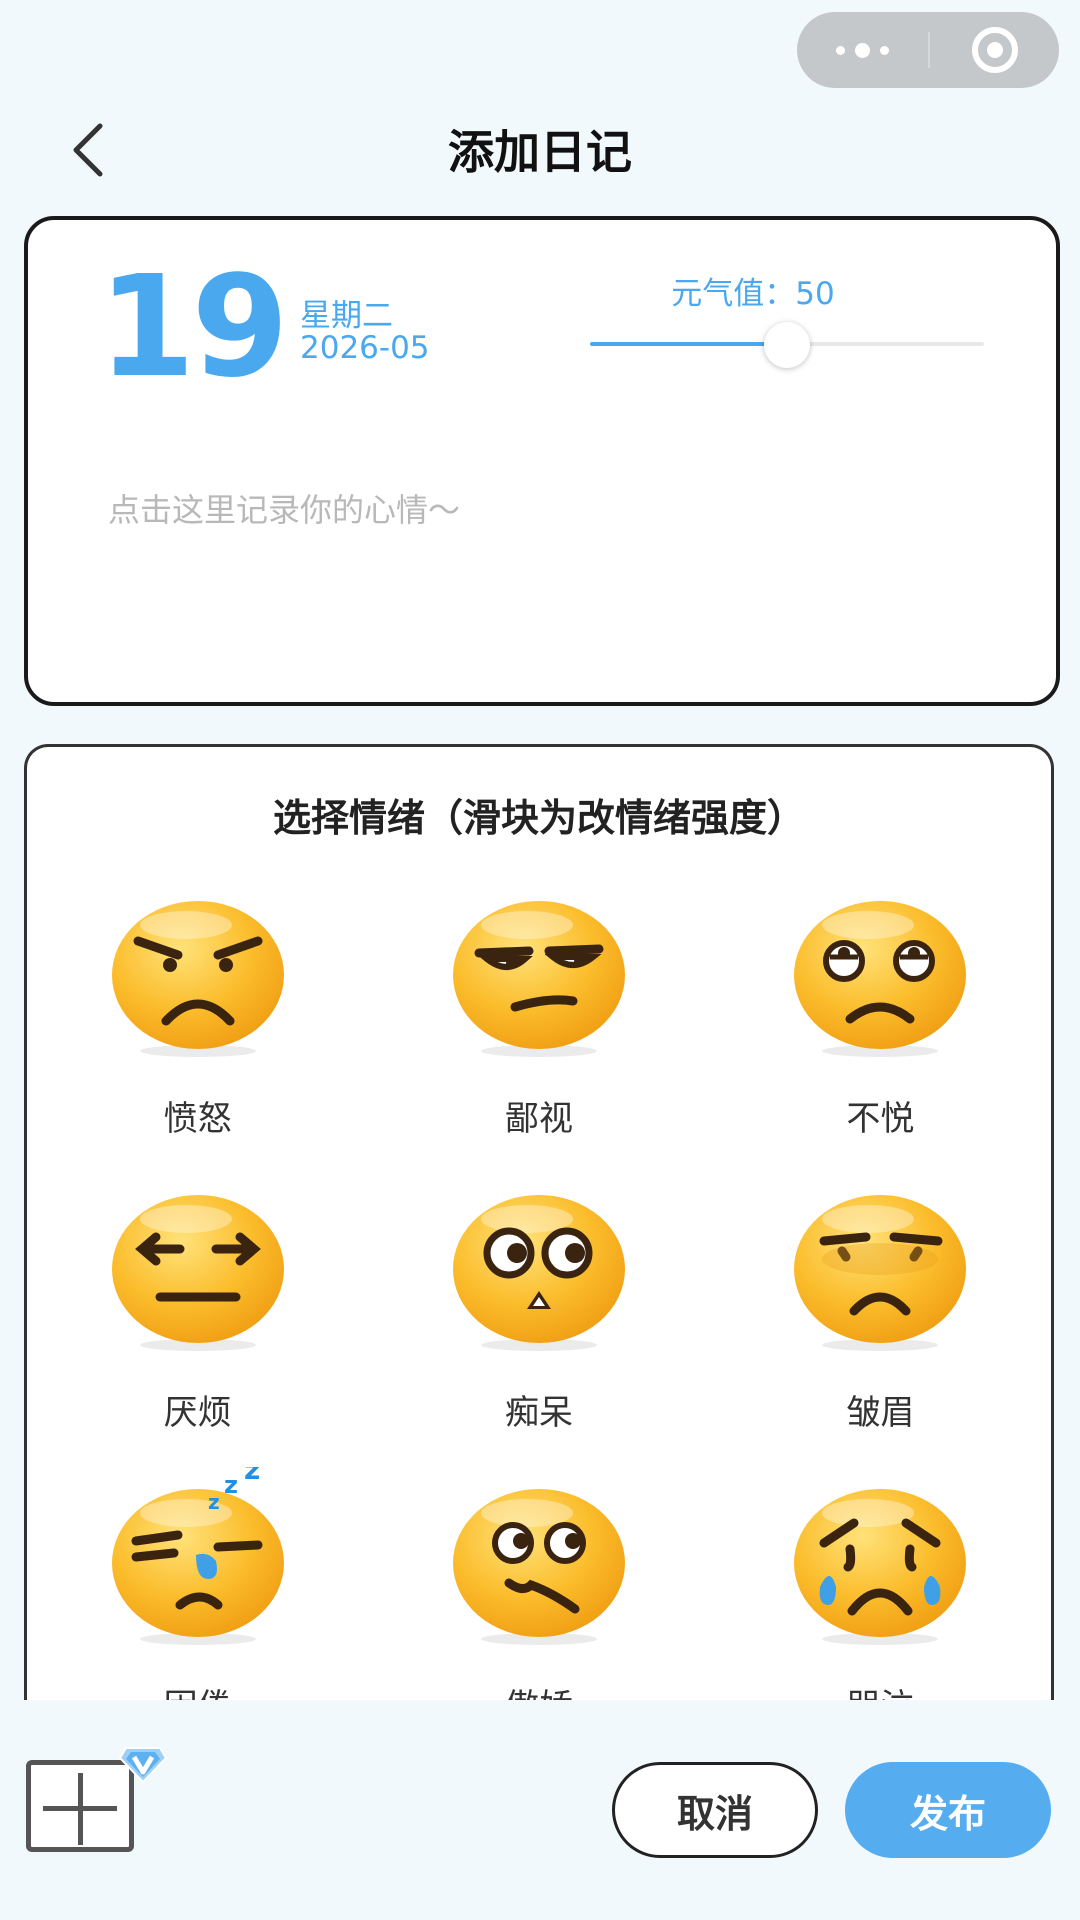 This screenshot has width=1080, height=1920. I want to click on energy-slider, so click(787, 344).